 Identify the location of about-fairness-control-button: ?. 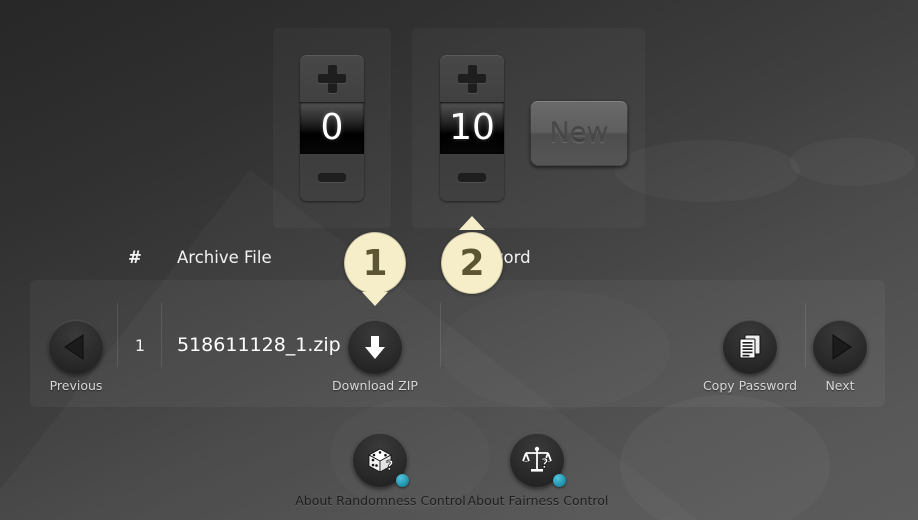
(538, 460).